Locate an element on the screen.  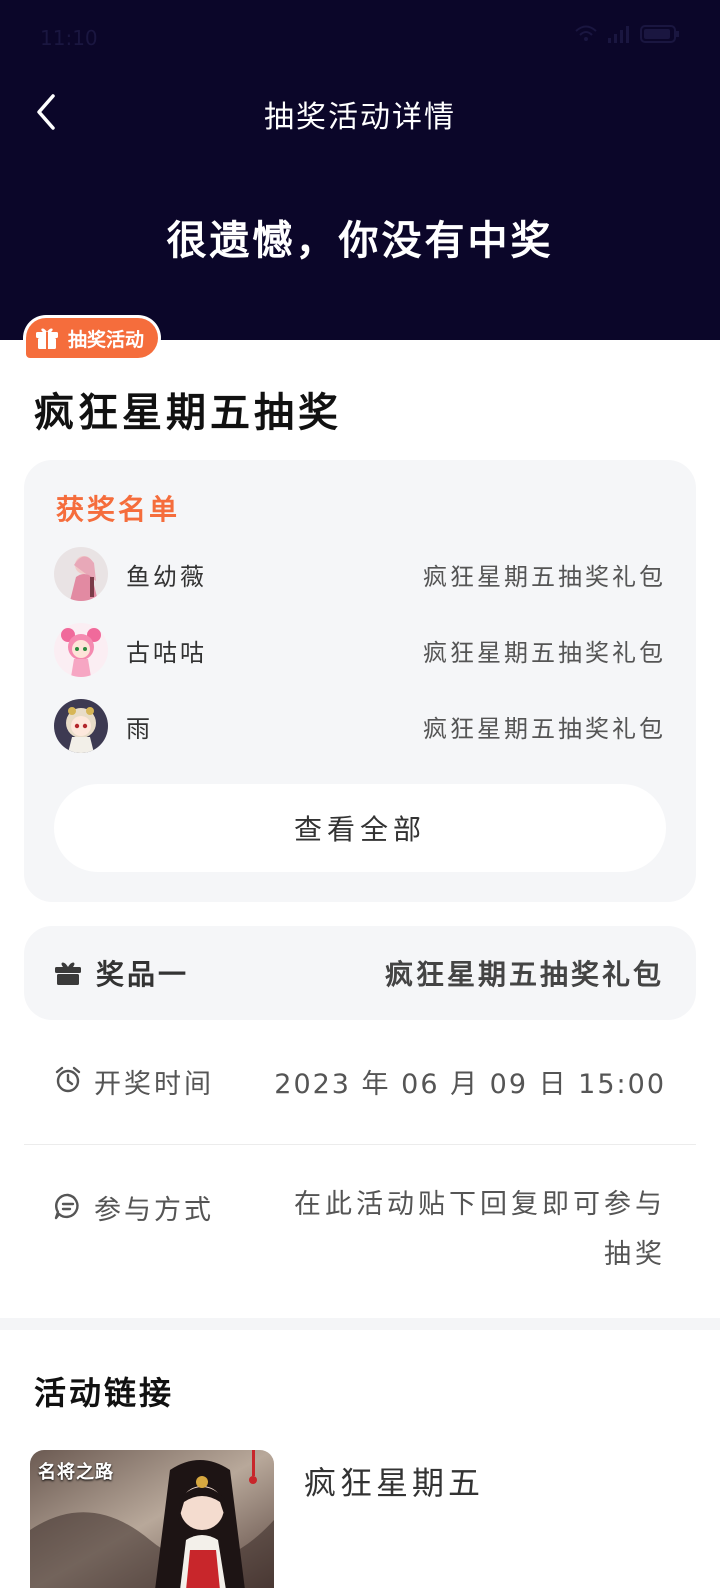
activity-links-title: 活动链接 is located at coordinates (104, 1393).